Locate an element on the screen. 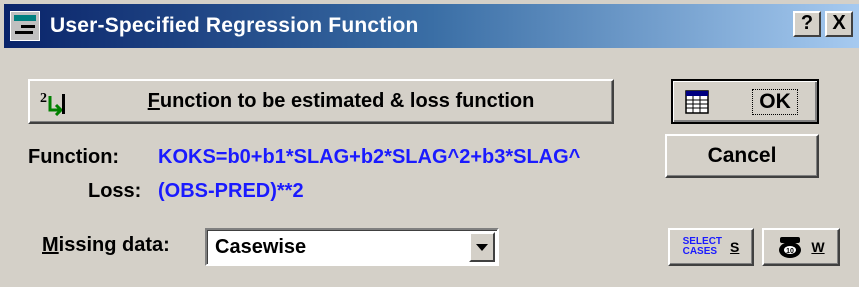  help-button: ? is located at coordinates (807, 24).